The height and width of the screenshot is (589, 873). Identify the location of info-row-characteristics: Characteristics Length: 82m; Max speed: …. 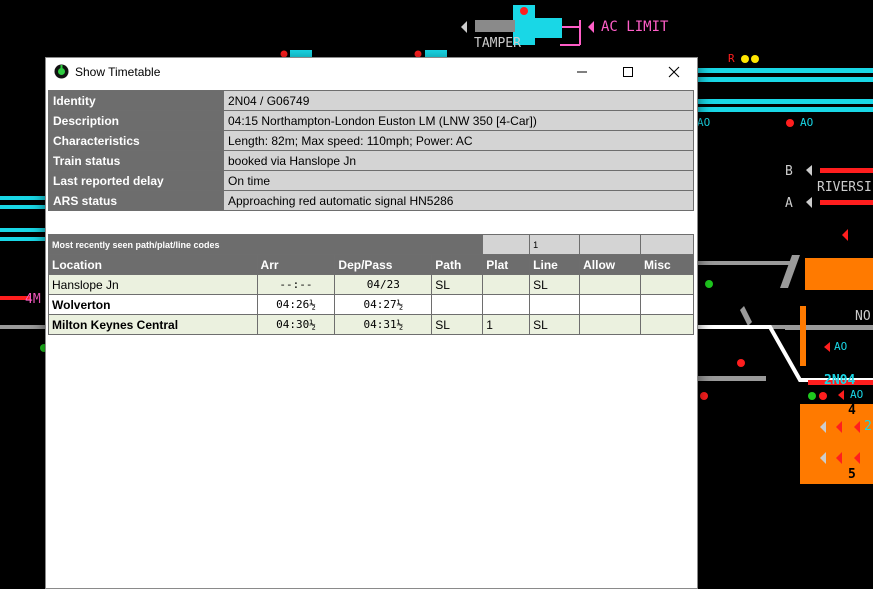
(371, 140).